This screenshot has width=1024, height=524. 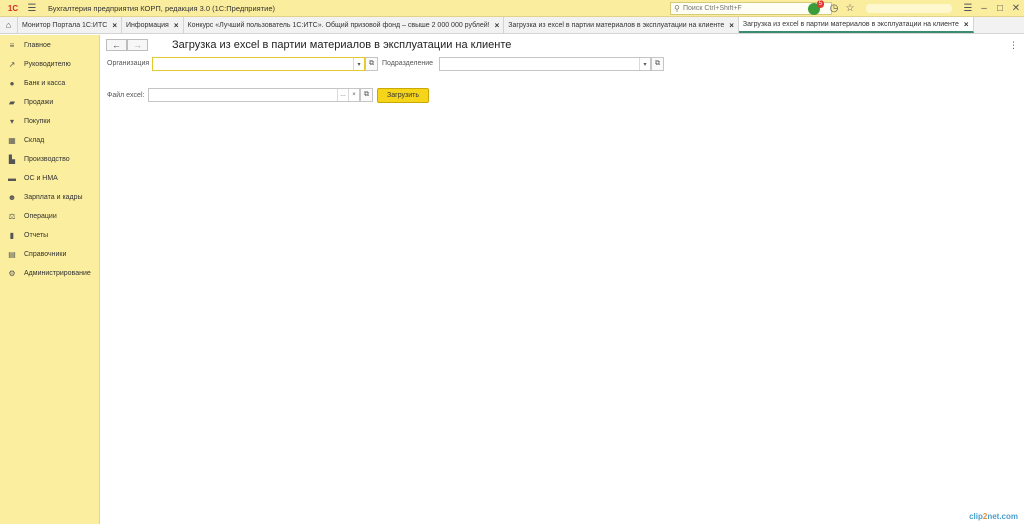 What do you see at coordinates (12, 178) in the screenshot?
I see `assets-icon: ▬` at bounding box center [12, 178].